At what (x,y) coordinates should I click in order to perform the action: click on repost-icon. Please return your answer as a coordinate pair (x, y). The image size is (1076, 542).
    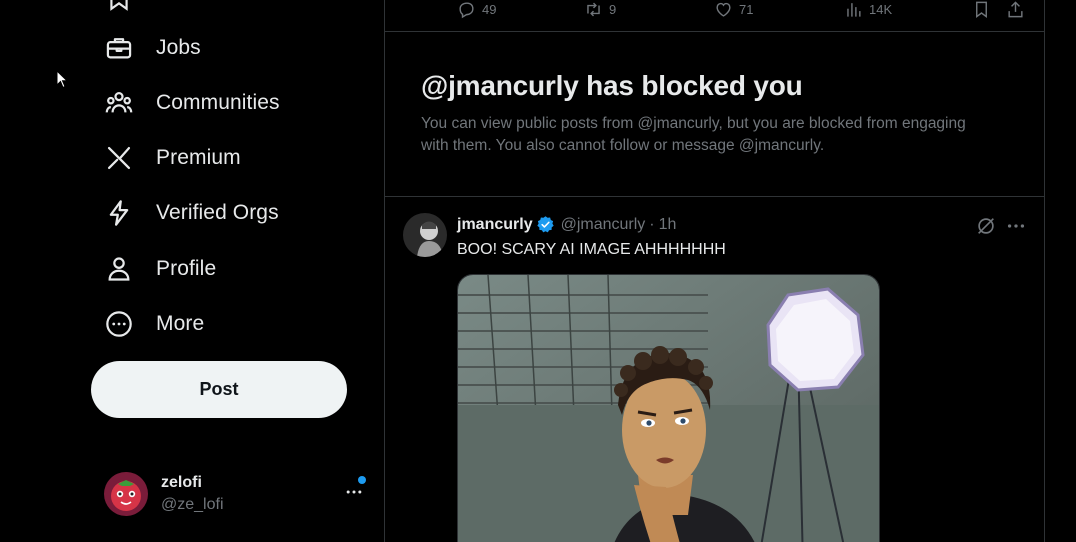
    Looking at the image, I should click on (593, 9).